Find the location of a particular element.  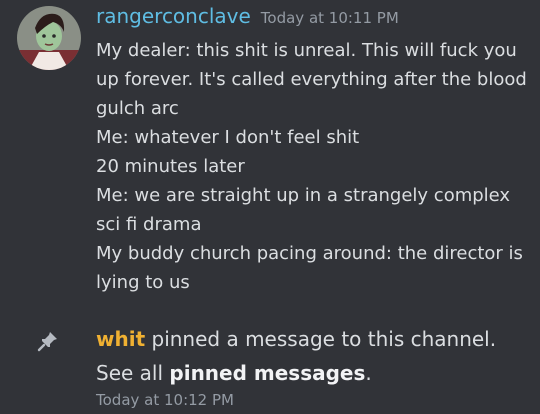

system-message-text: whit pinned a message to this channel. is located at coordinates (316, 339).